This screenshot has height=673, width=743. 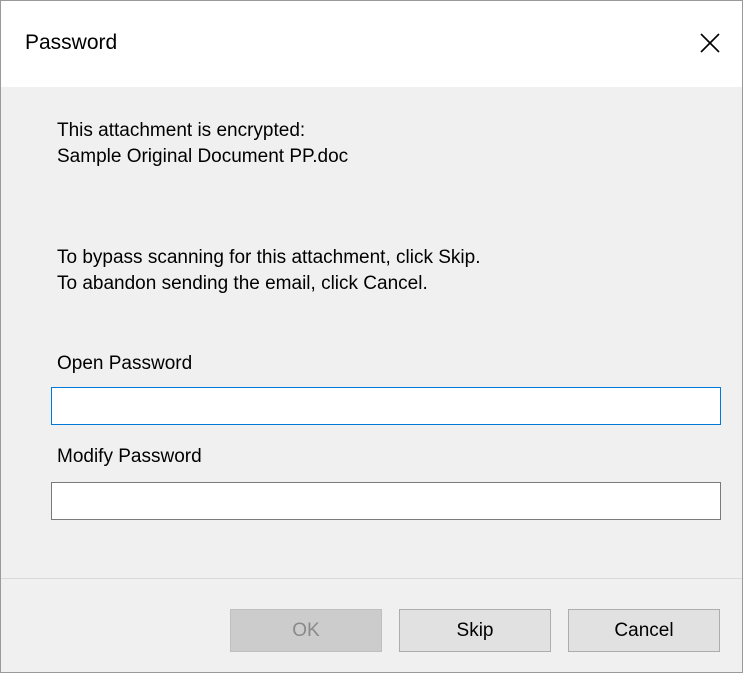 I want to click on footer-divider, so click(x=371, y=578).